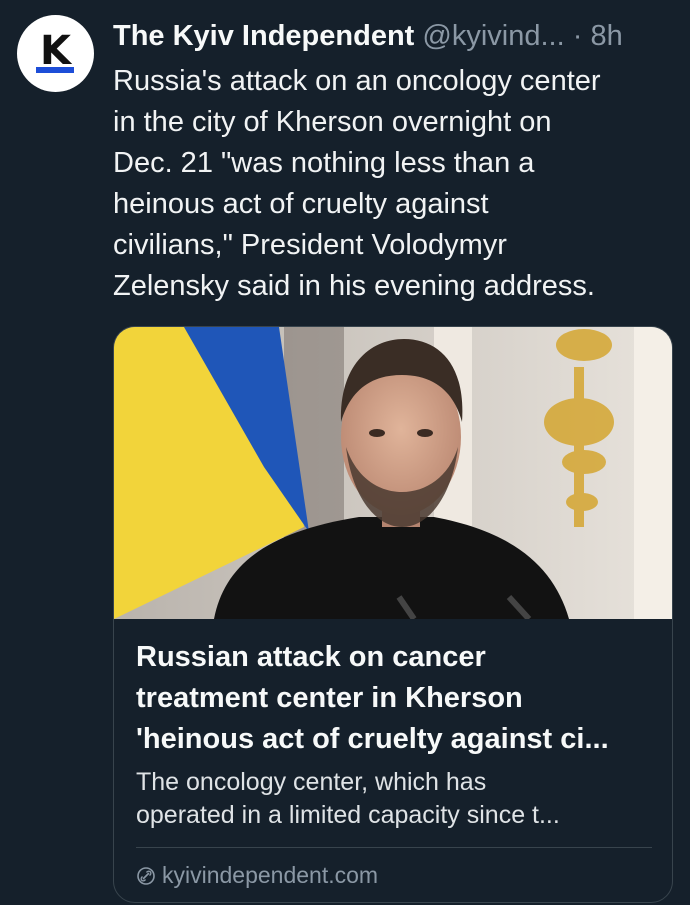 The width and height of the screenshot is (690, 905). Describe the element at coordinates (301, 204) in the screenshot. I see `tweet-text-line: heinous act of cruelty against` at that location.